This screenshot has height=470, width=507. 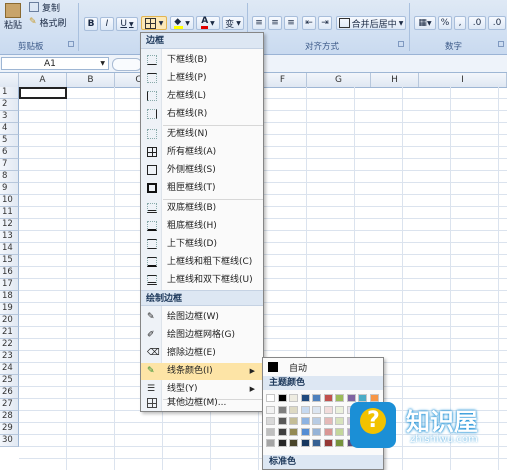 I want to click on row-header: 17, so click(x=9, y=285).